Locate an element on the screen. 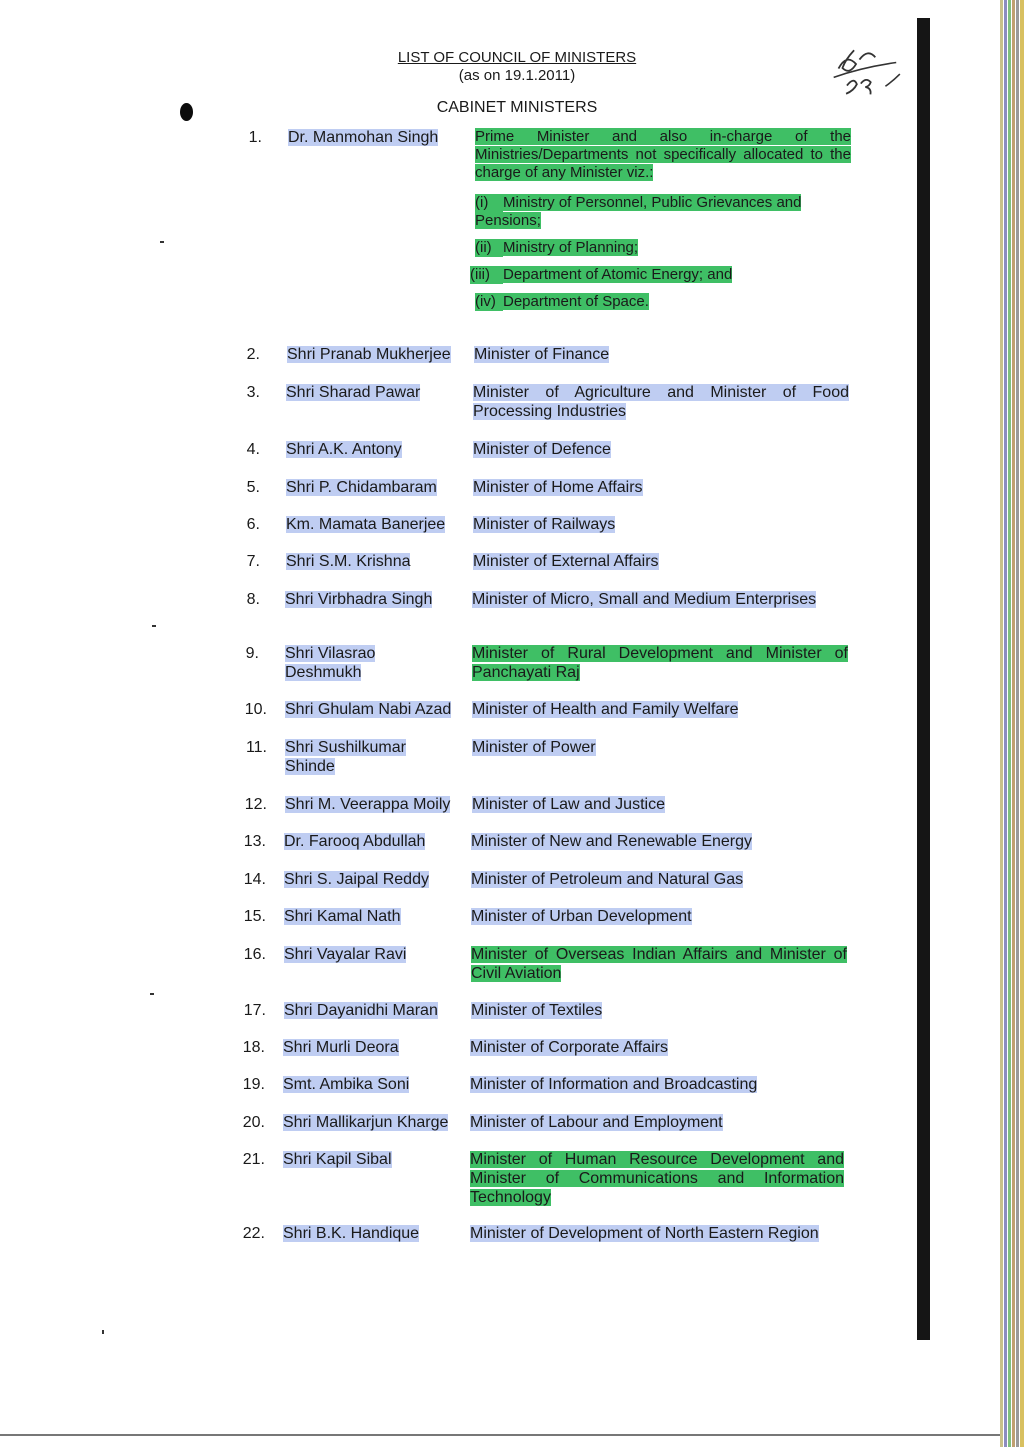  row-number: 22. is located at coordinates (253, 1233).